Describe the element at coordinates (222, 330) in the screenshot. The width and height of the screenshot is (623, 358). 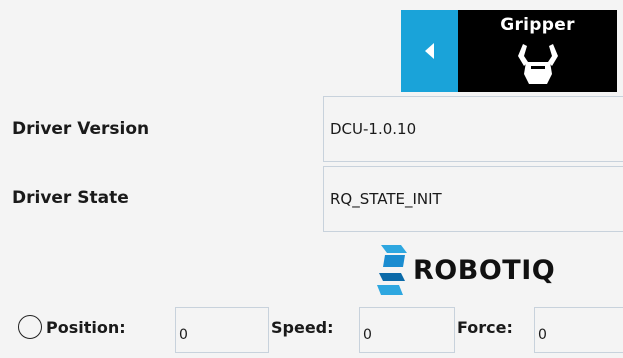
I see `position-input` at that location.